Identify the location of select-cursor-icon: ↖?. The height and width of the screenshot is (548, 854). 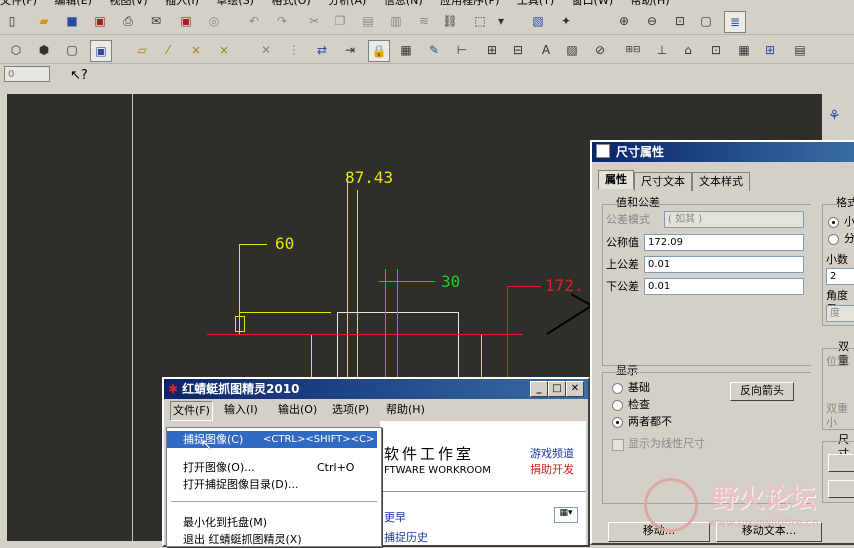
(79, 75).